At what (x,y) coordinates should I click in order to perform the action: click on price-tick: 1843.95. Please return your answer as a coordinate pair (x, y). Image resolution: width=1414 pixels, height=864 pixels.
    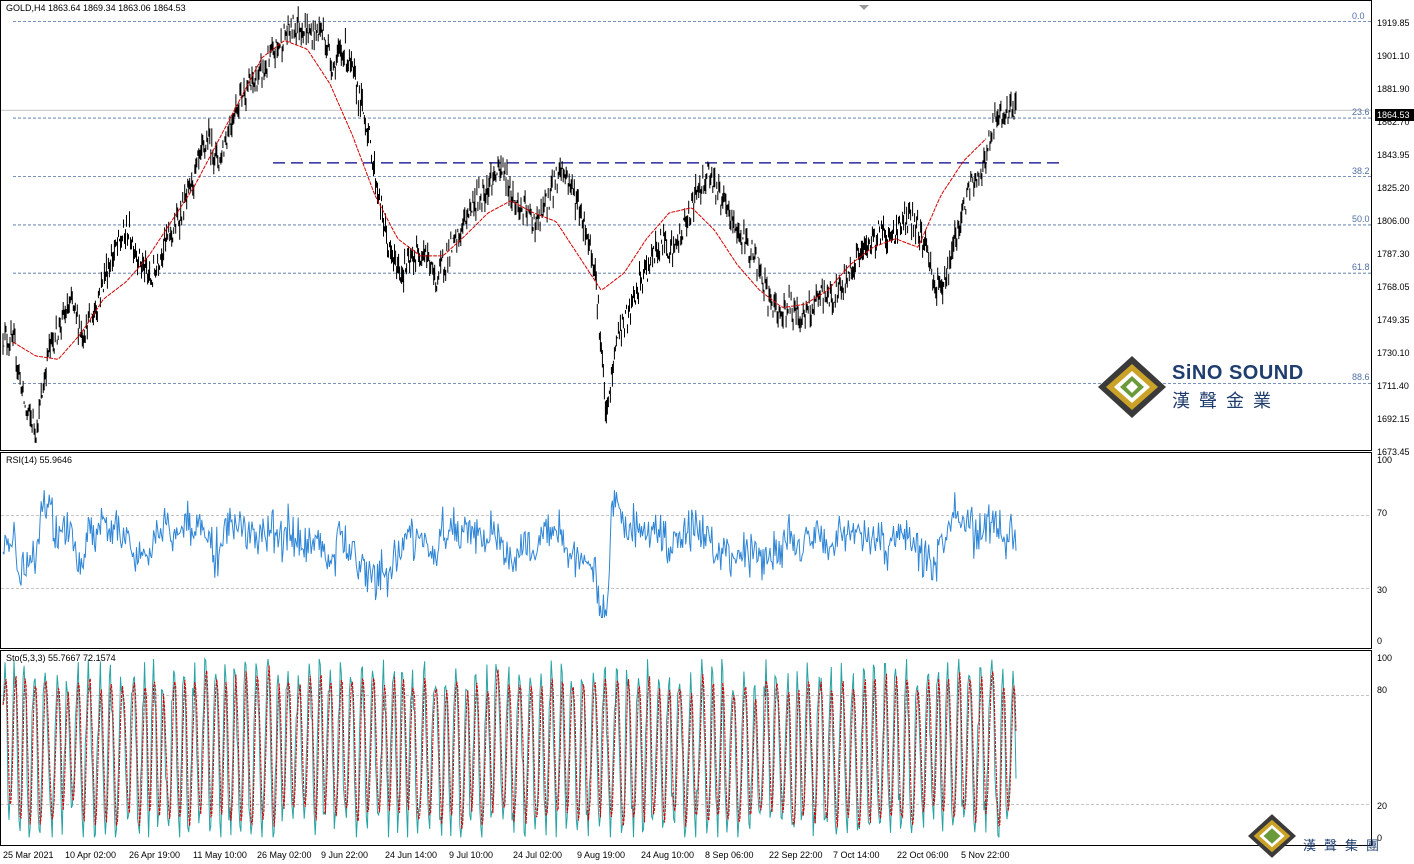
    Looking at the image, I should click on (1393, 155).